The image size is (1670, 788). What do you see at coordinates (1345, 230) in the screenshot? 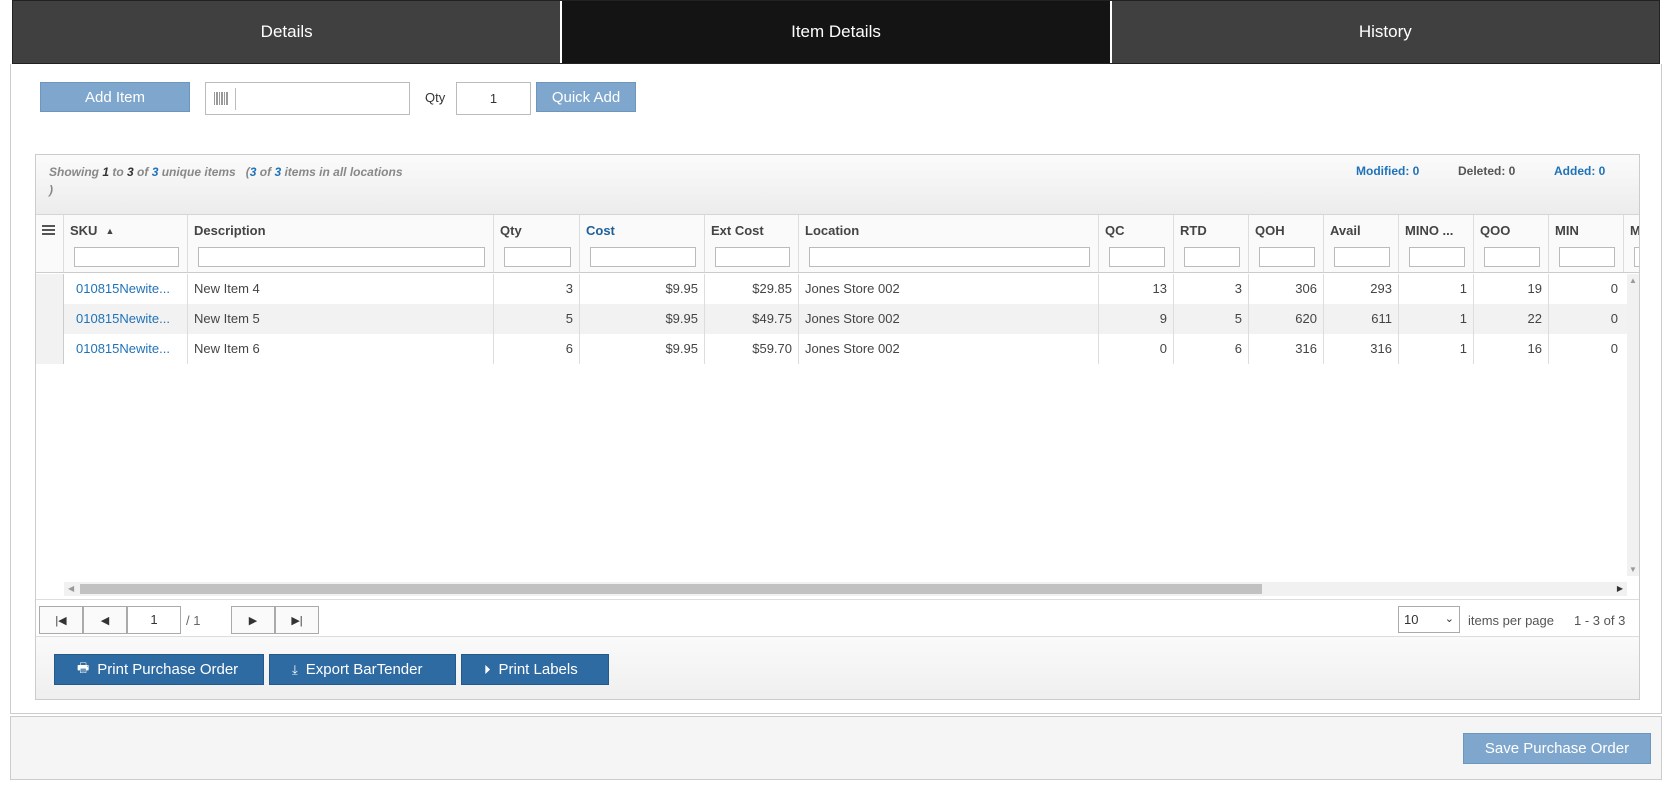
I see `column-title: Avail` at bounding box center [1345, 230].